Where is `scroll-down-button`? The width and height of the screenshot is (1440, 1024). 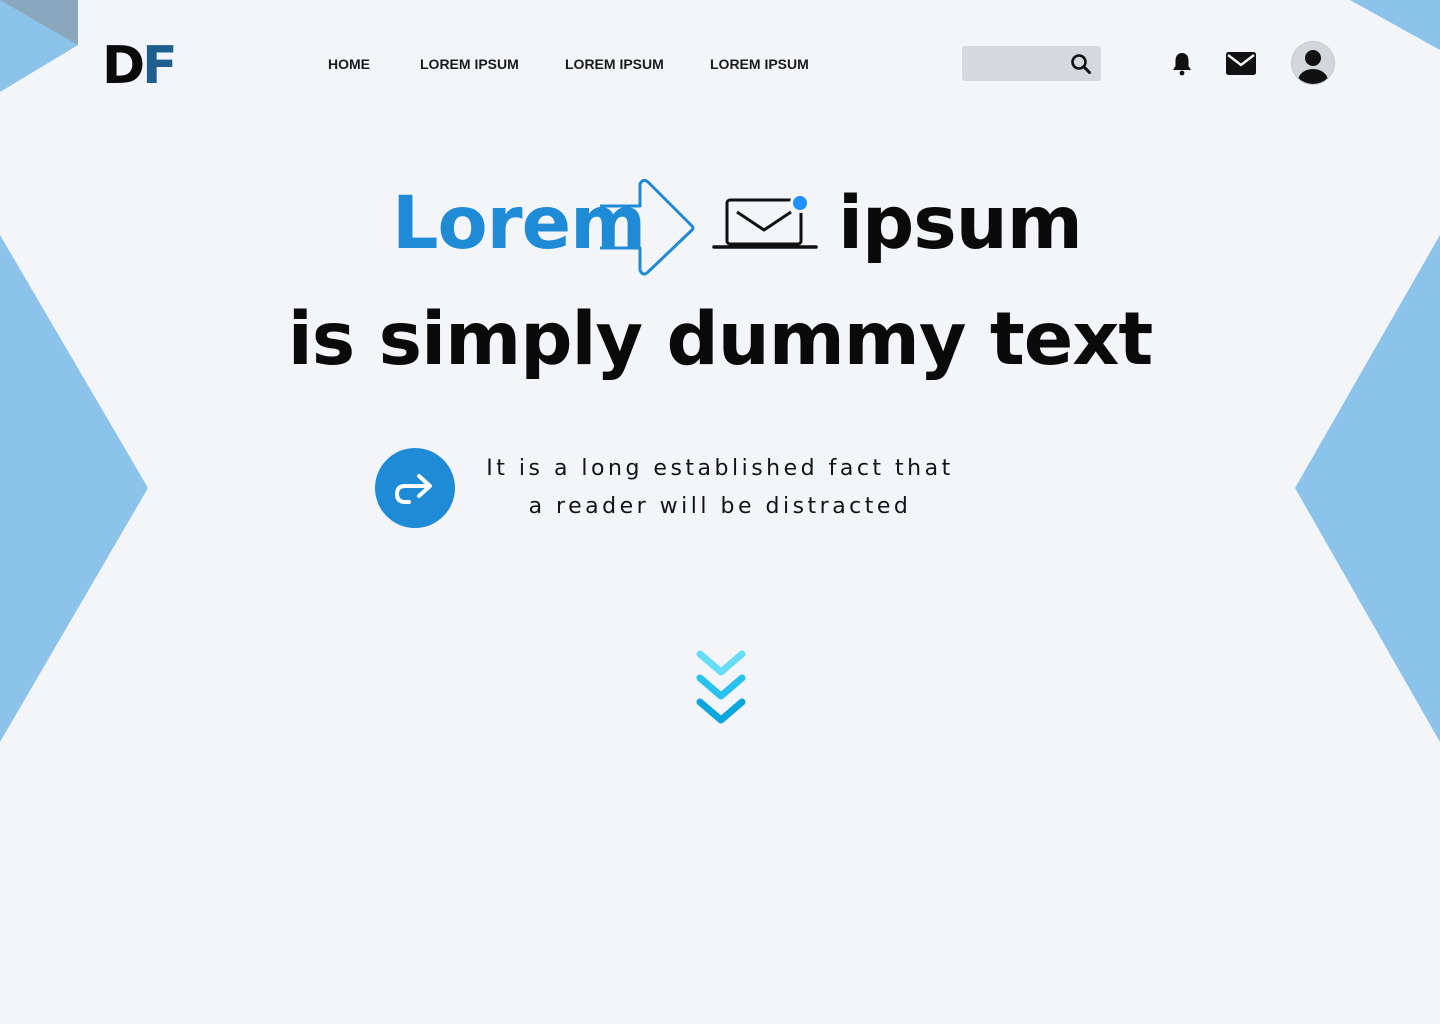 scroll-down-button is located at coordinates (721, 689).